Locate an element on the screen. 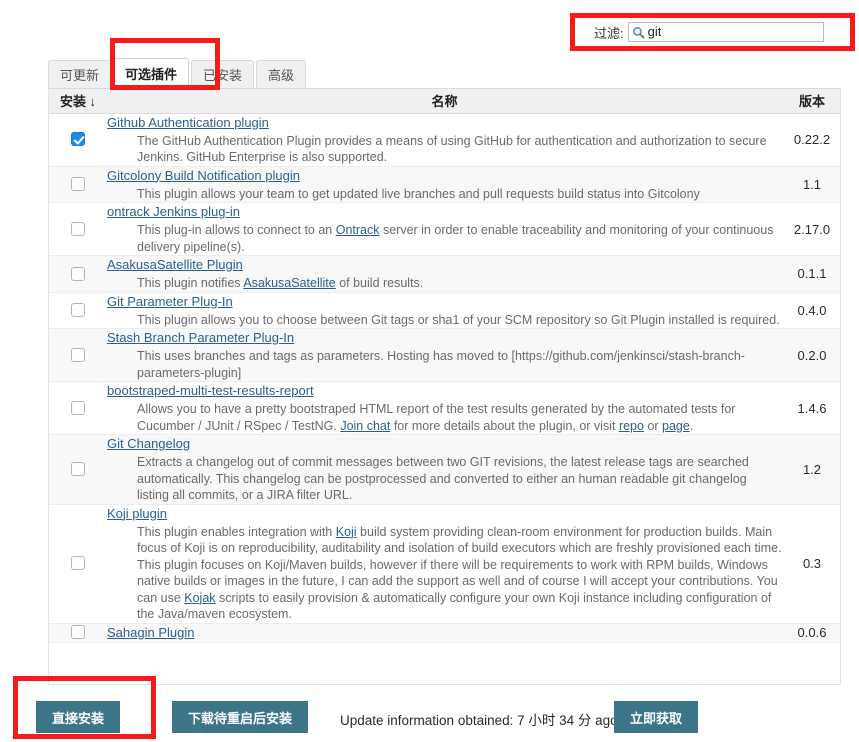 The image size is (859, 742). column-header-name: 名称 is located at coordinates (444, 101).